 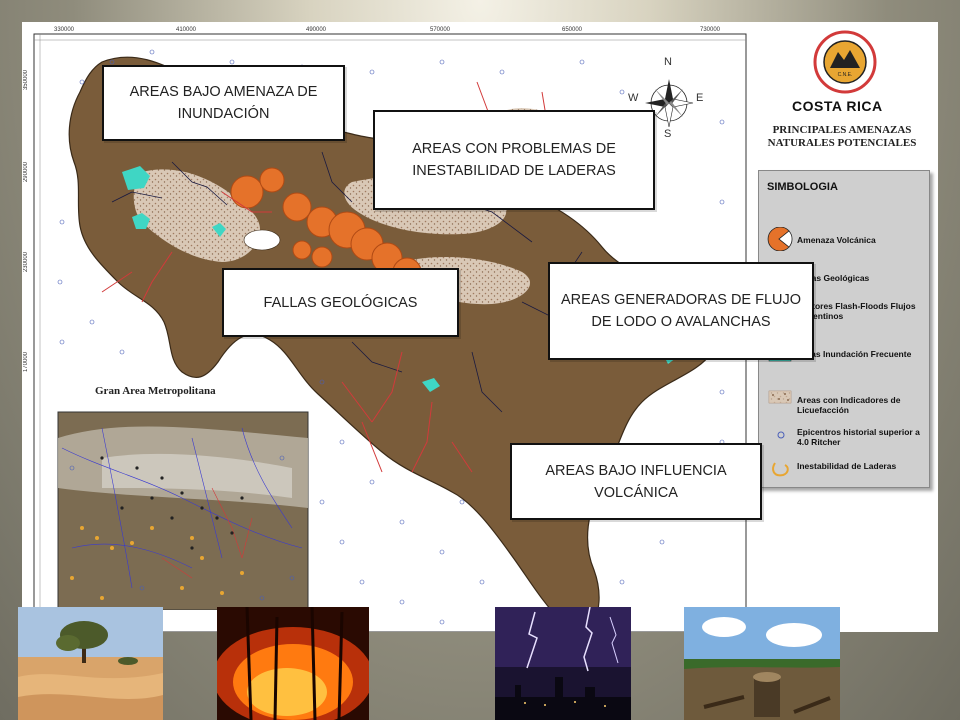 I want to click on inset-map-canvas, so click(x=183, y=511).